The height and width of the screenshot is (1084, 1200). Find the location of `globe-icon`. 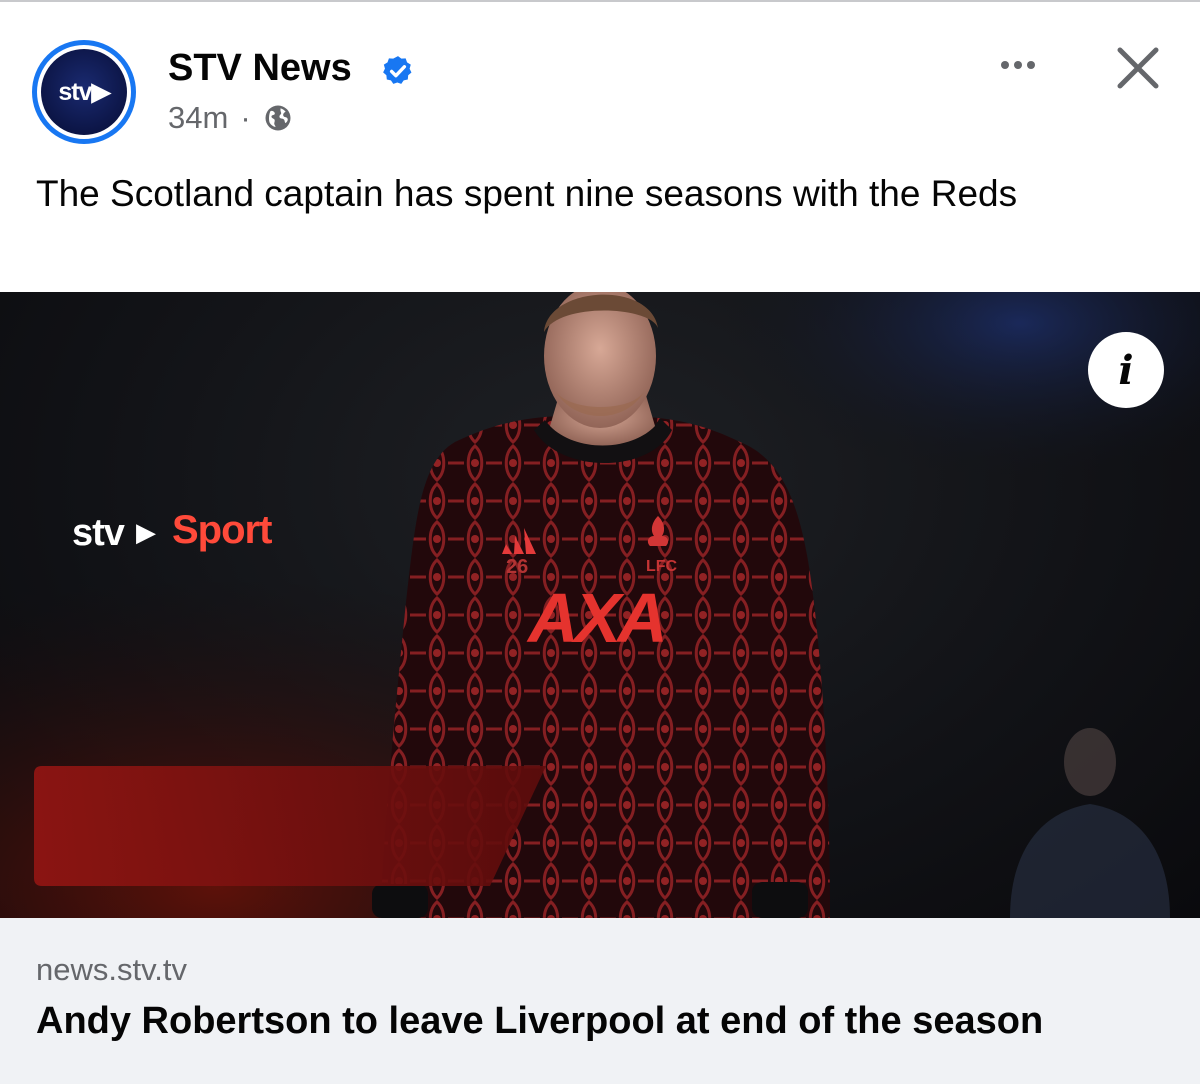

globe-icon is located at coordinates (278, 118).